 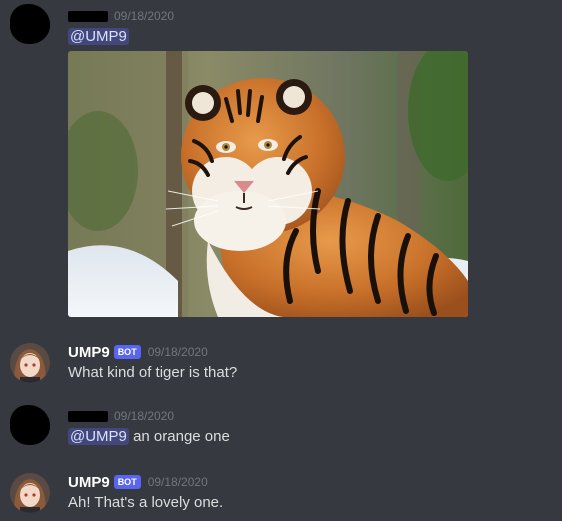 I want to click on message-3: 09/18/2020 @UMP9 an orange one, so click(x=281, y=427).